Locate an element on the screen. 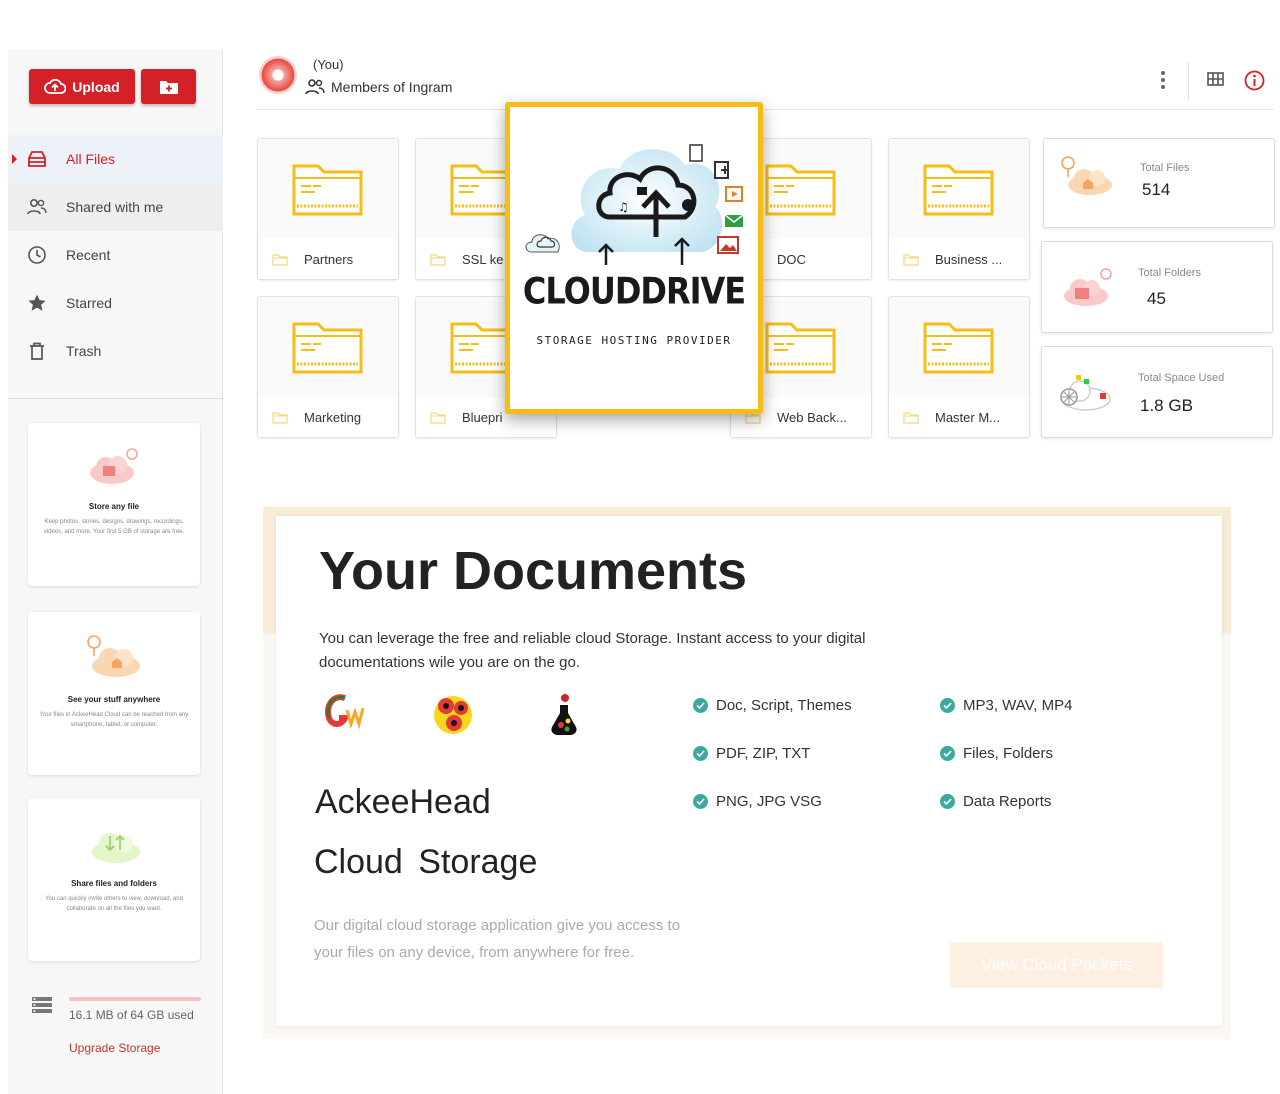 Image resolution: width=1280 pixels, height=1094 pixels. info-icon is located at coordinates (1254, 80).